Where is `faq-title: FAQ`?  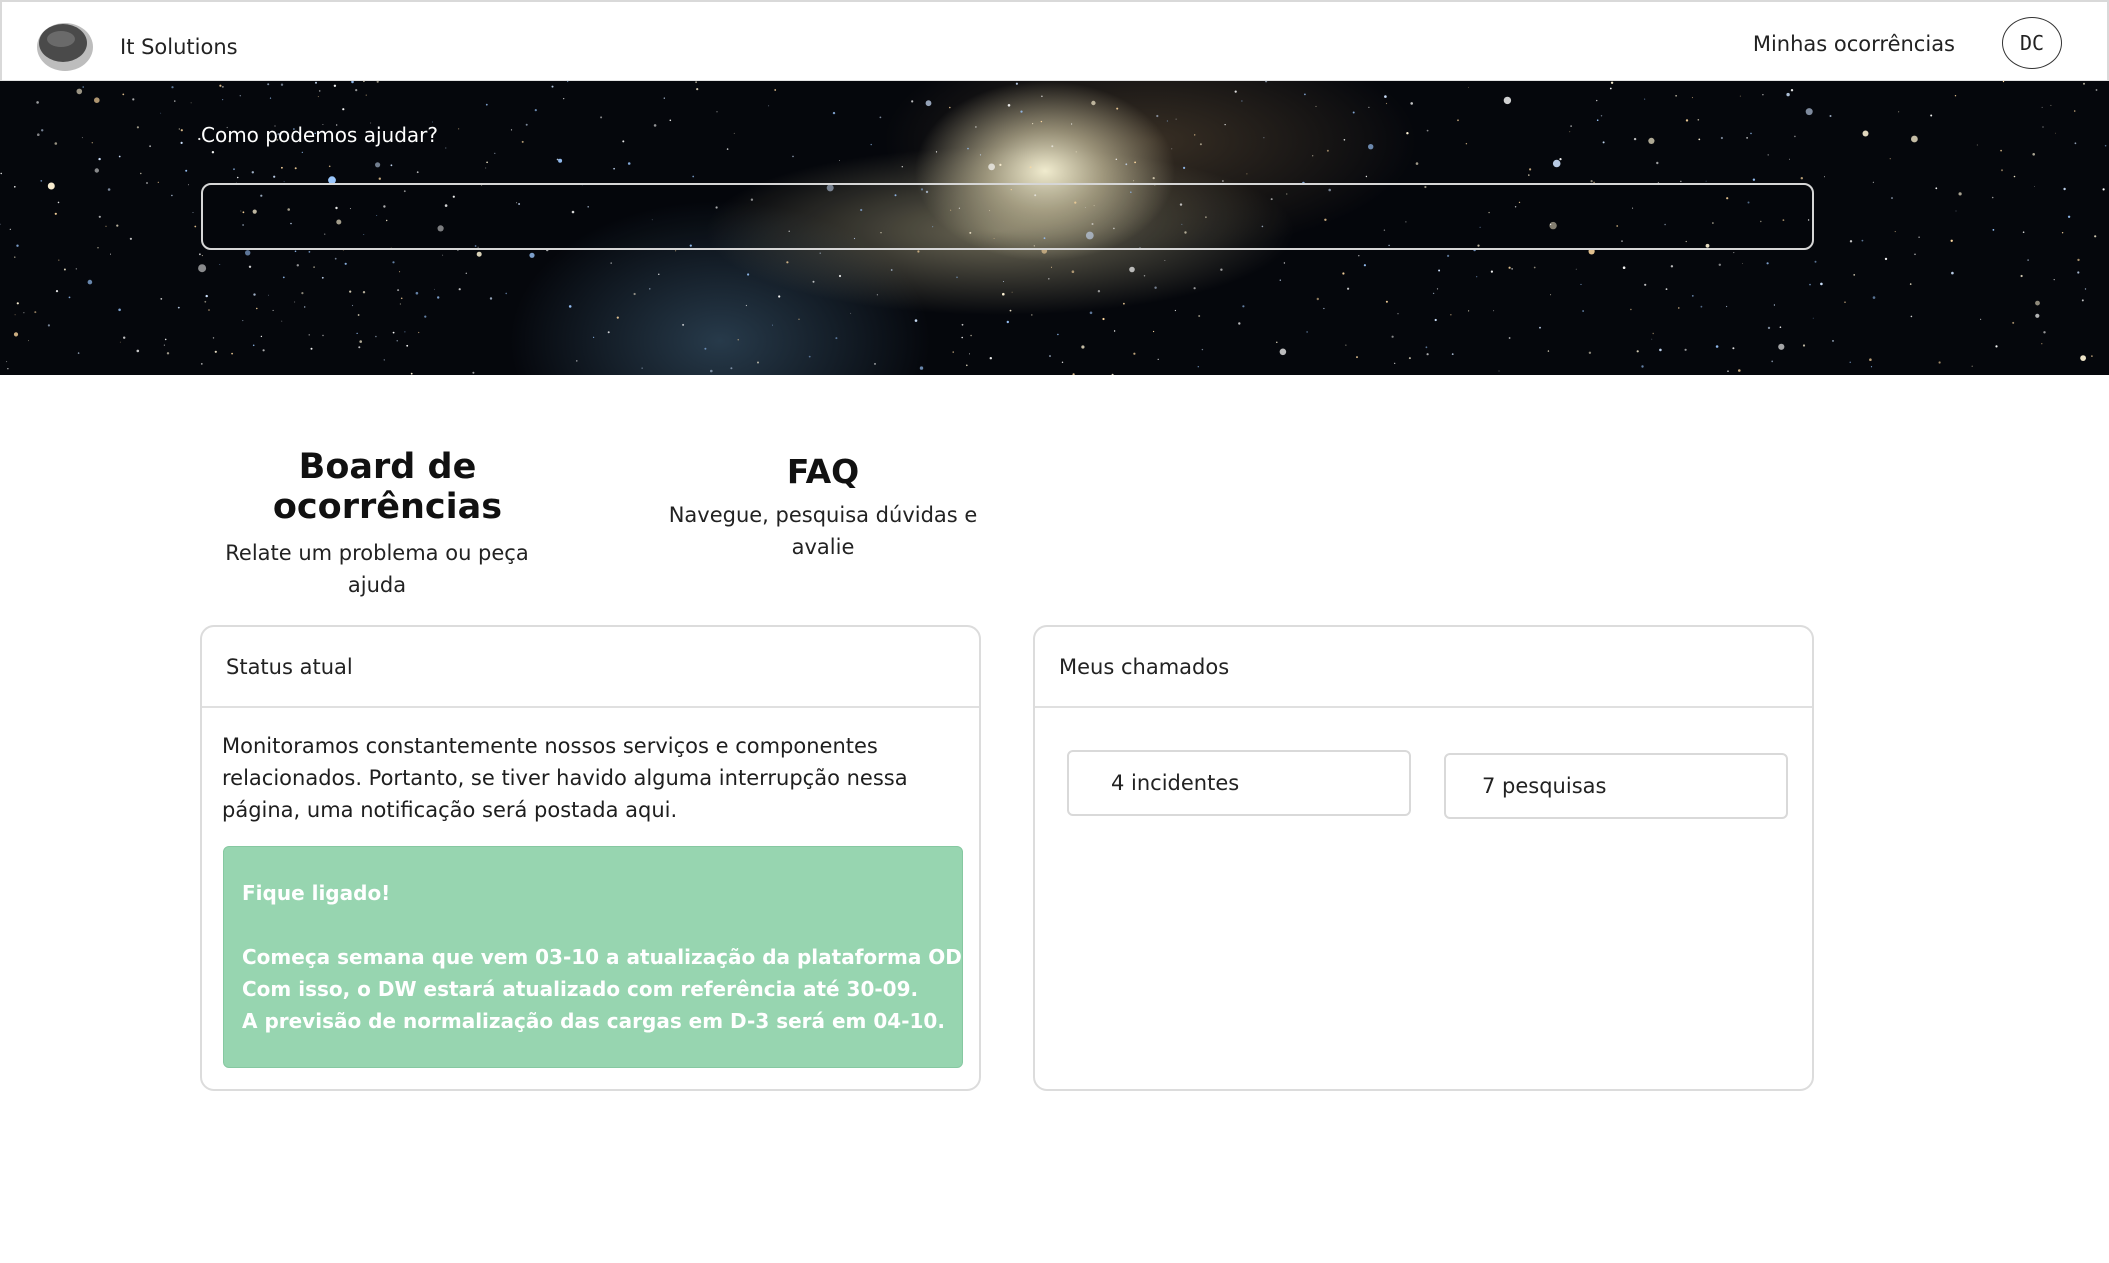
faq-title: FAQ is located at coordinates (823, 471).